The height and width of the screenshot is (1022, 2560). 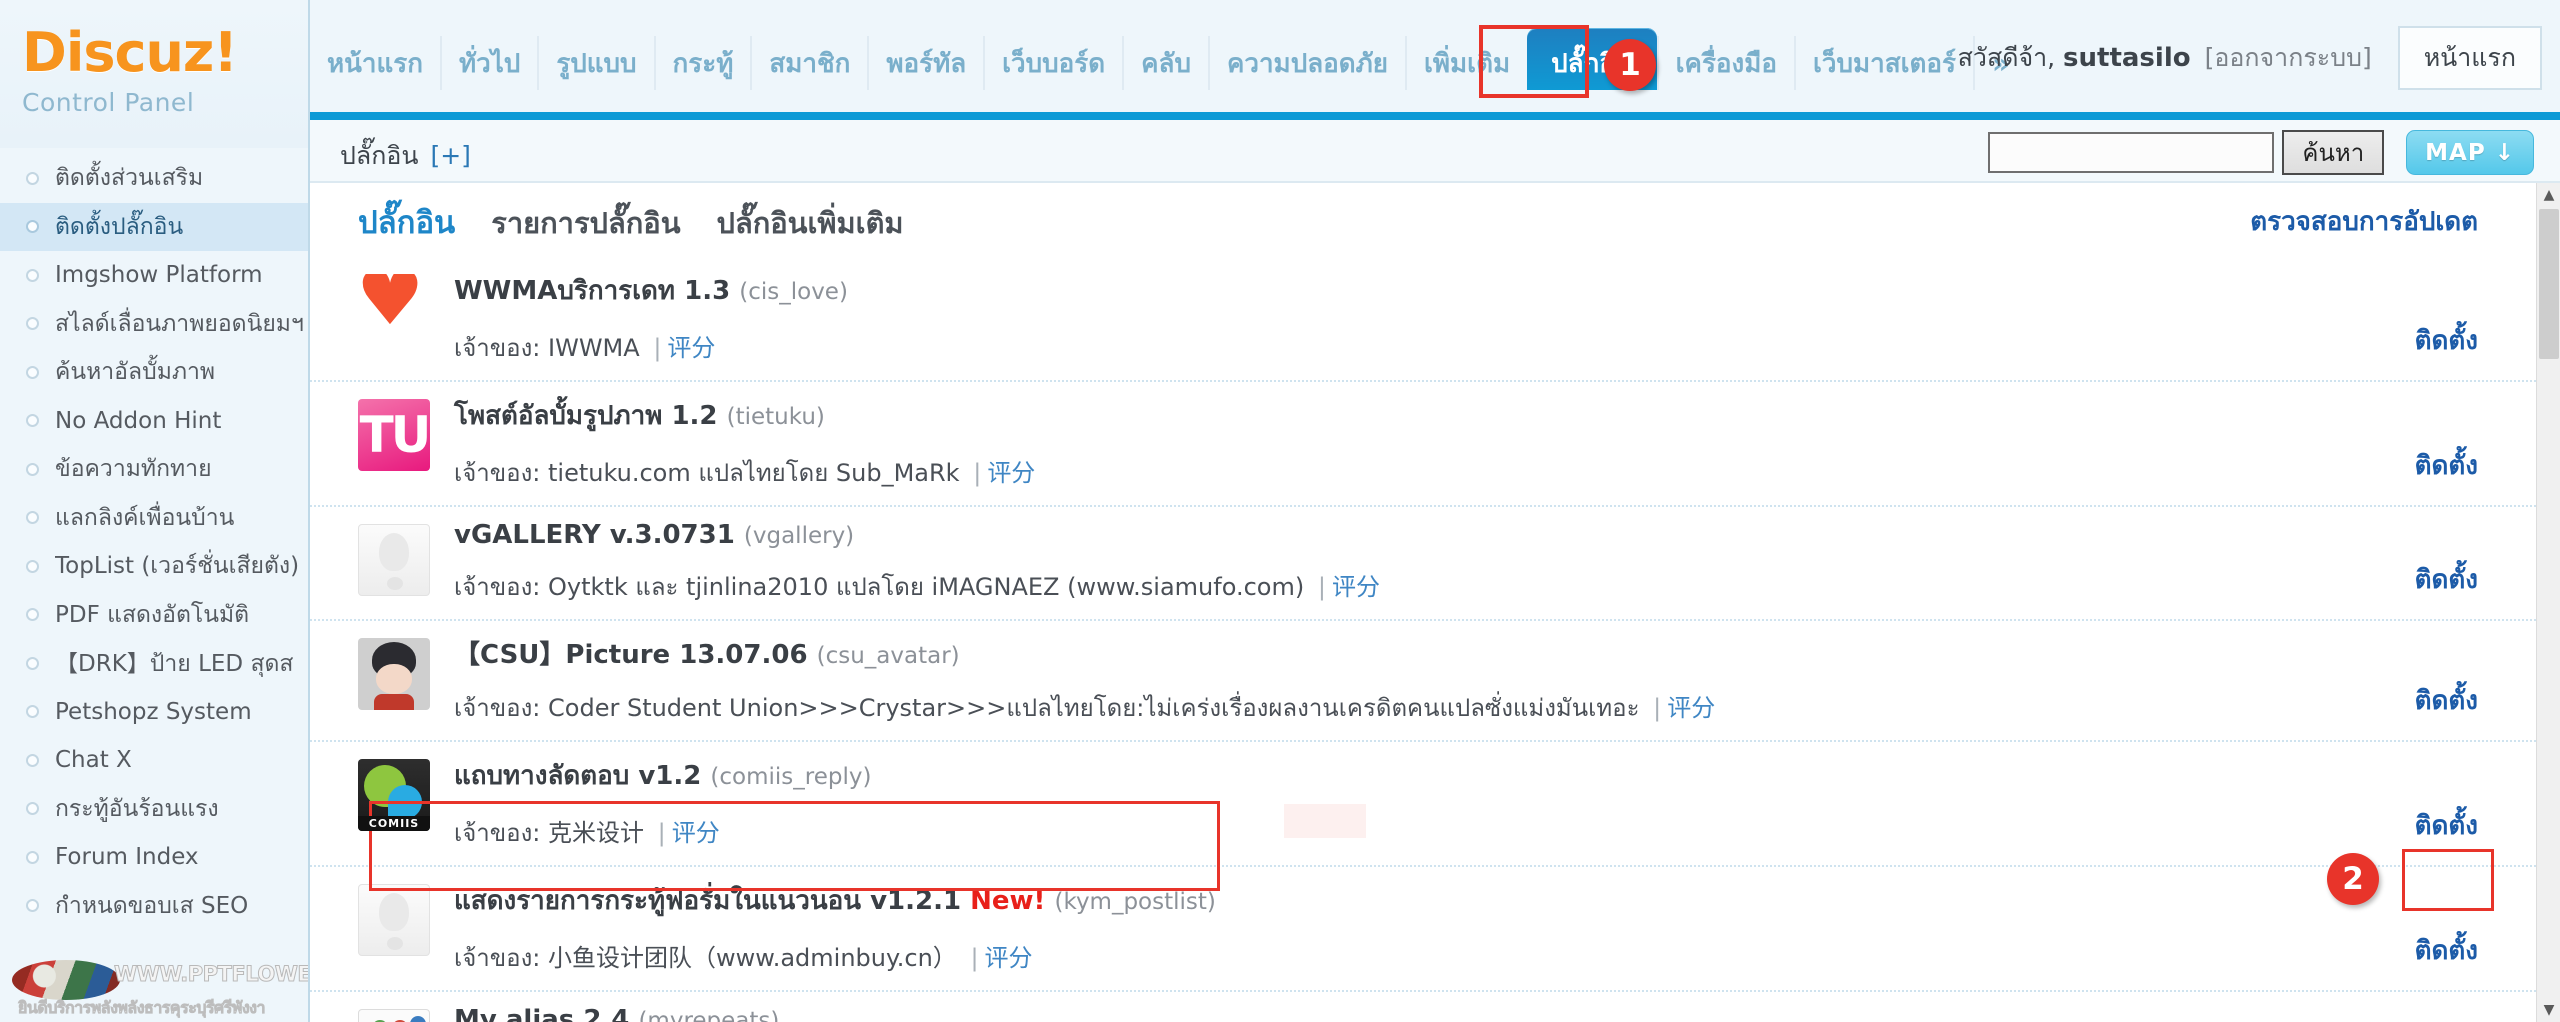 What do you see at coordinates (1306, 63) in the screenshot?
I see `nav-item-8: ความปลอดภัย` at bounding box center [1306, 63].